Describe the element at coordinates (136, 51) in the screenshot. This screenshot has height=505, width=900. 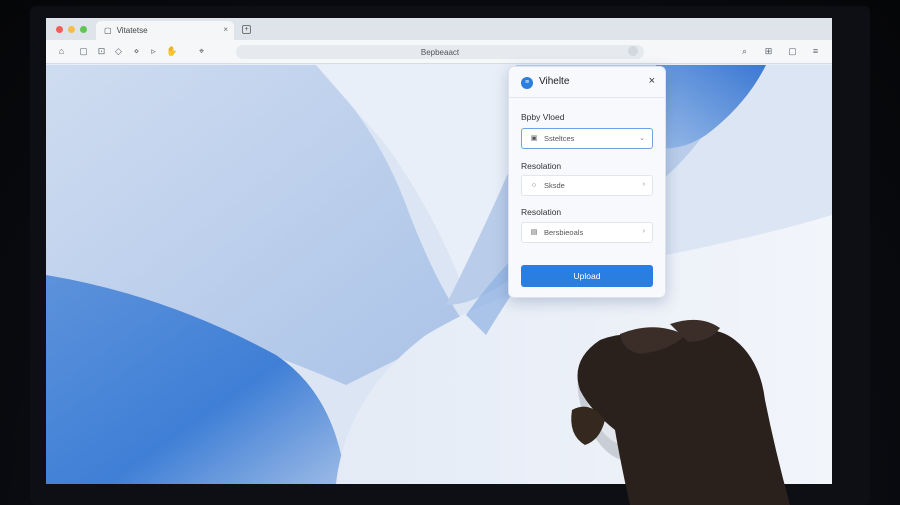
I see `sparkle-icon: ⋄` at that location.